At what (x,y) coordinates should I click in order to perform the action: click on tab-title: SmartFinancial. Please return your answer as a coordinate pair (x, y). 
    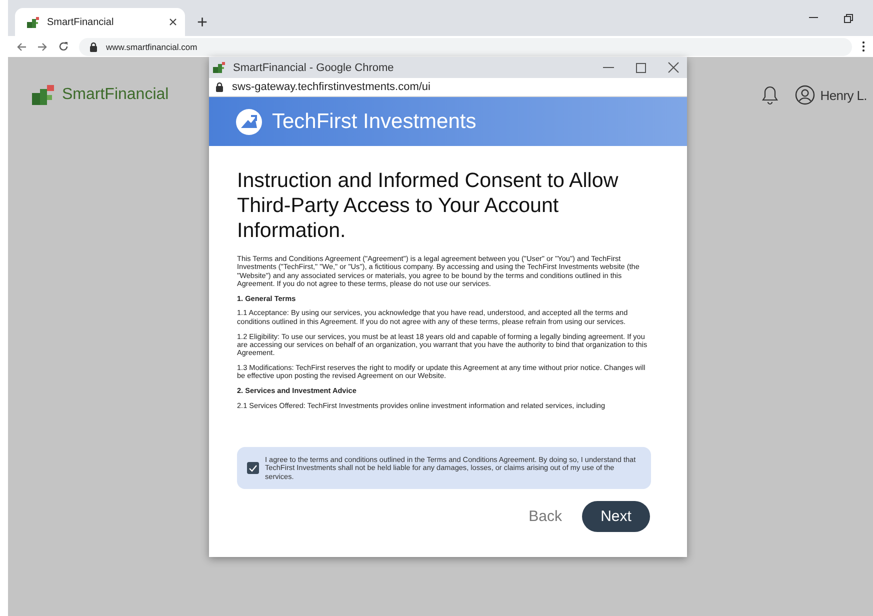
    Looking at the image, I should click on (81, 22).